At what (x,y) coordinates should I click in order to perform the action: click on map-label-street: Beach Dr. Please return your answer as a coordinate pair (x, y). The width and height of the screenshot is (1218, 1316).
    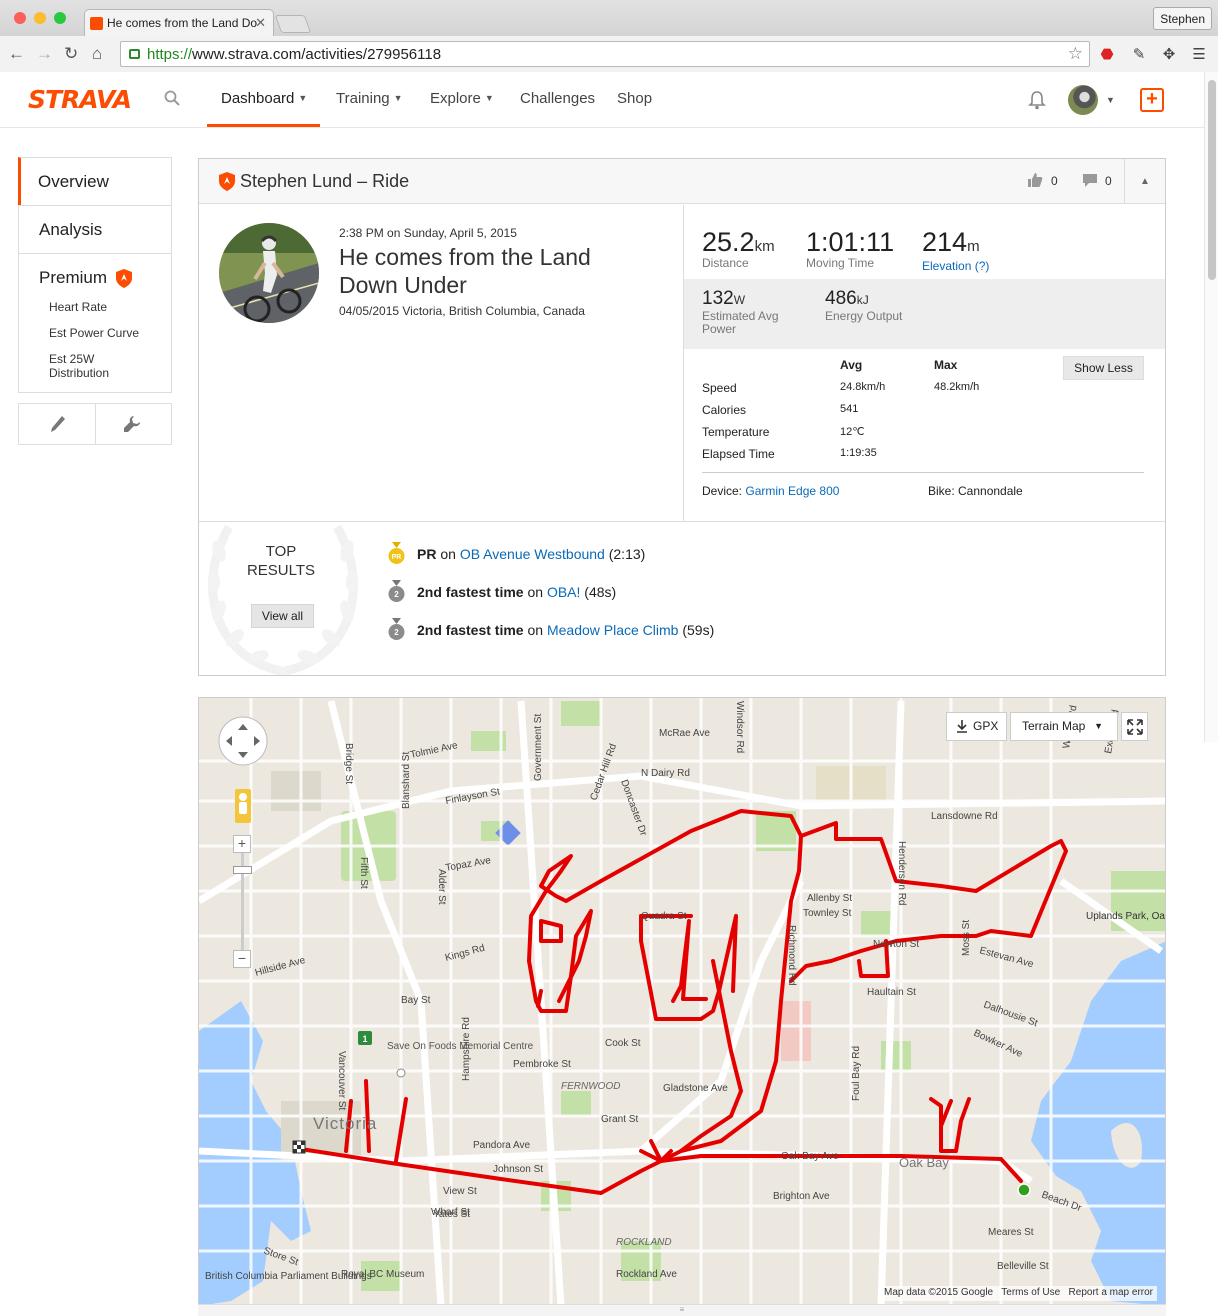
    Looking at the image, I should click on (1062, 1201).